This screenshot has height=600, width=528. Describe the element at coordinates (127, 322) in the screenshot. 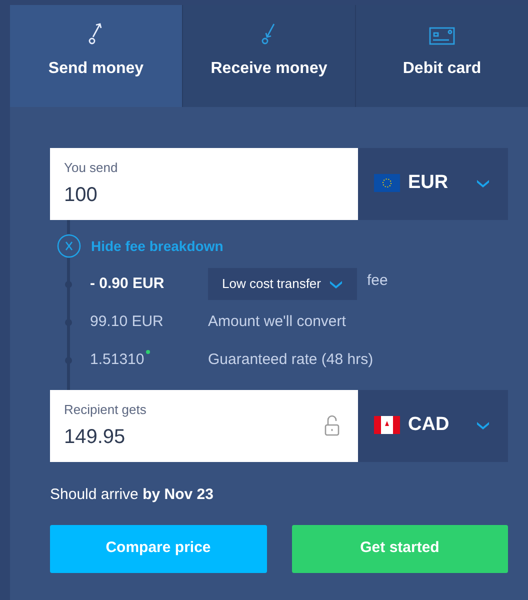

I see `amount-text: 99.10 EUR` at that location.